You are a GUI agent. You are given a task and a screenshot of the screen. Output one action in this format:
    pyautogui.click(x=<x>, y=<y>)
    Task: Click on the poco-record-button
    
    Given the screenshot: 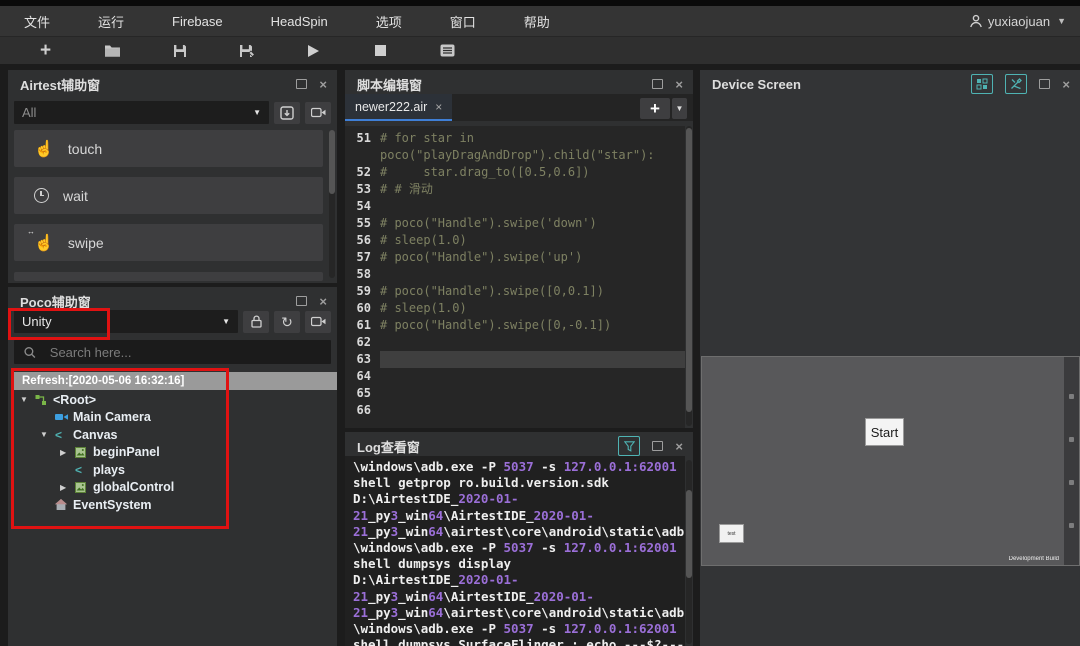 What is the action you would take?
    pyautogui.click(x=318, y=321)
    